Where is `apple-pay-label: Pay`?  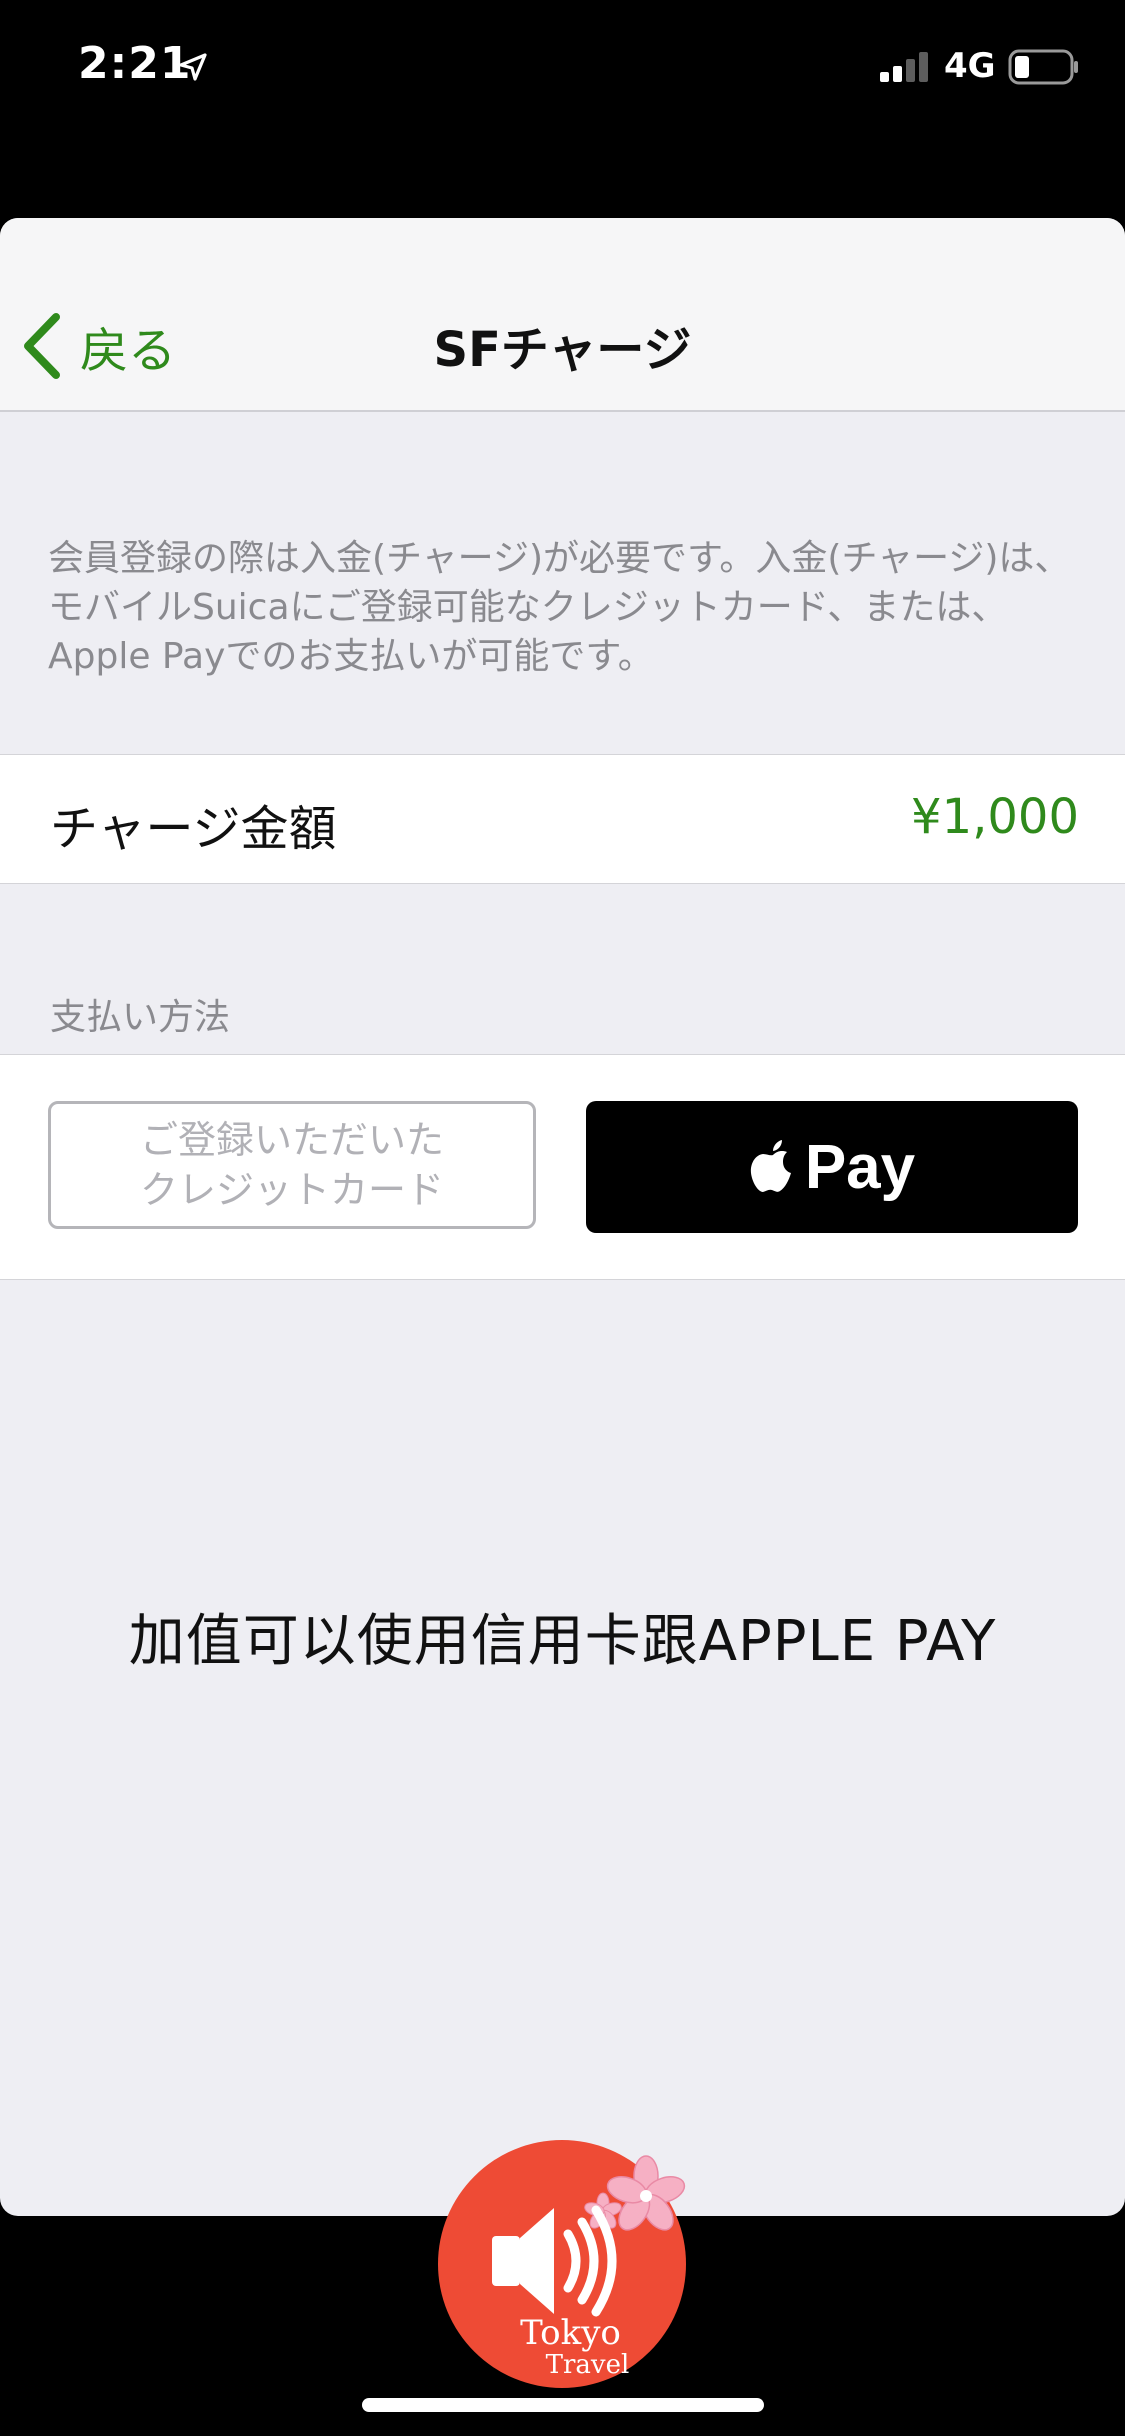 apple-pay-label: Pay is located at coordinates (860, 1167).